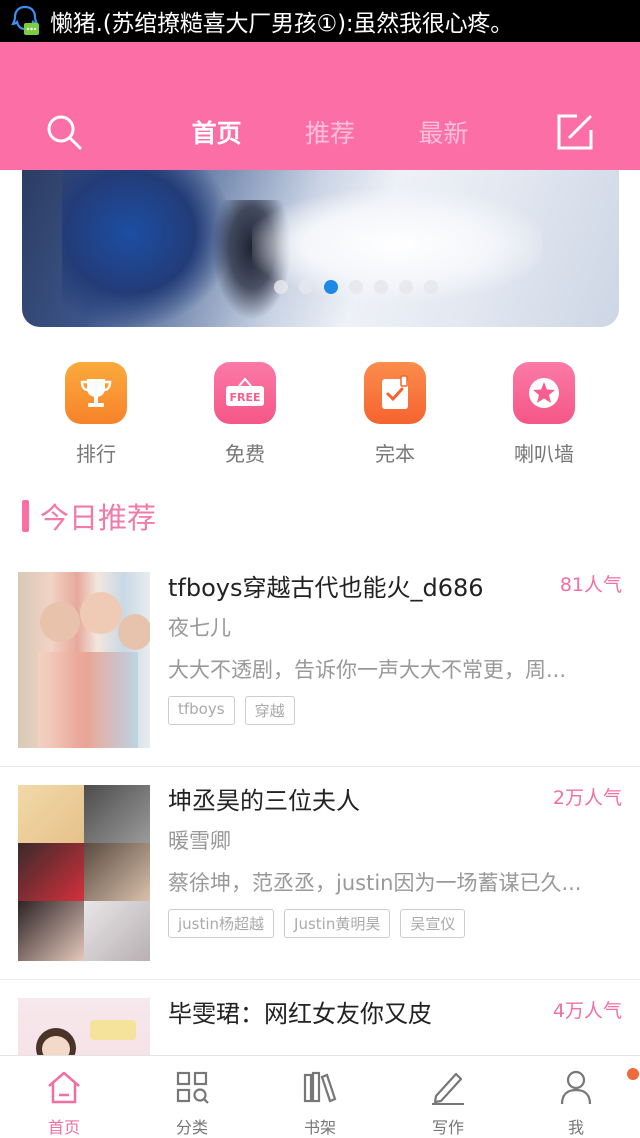  What do you see at coordinates (587, 798) in the screenshot?
I see `book-popularity: 2万人气` at bounding box center [587, 798].